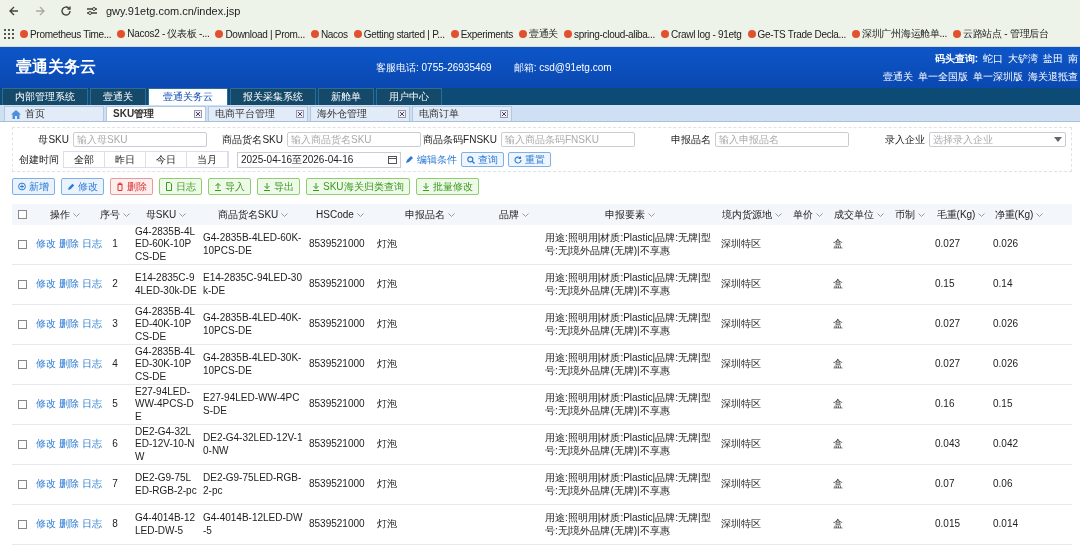  Describe the element at coordinates (360, 113) in the screenshot. I see `page-tab: 海外仓管理` at that location.